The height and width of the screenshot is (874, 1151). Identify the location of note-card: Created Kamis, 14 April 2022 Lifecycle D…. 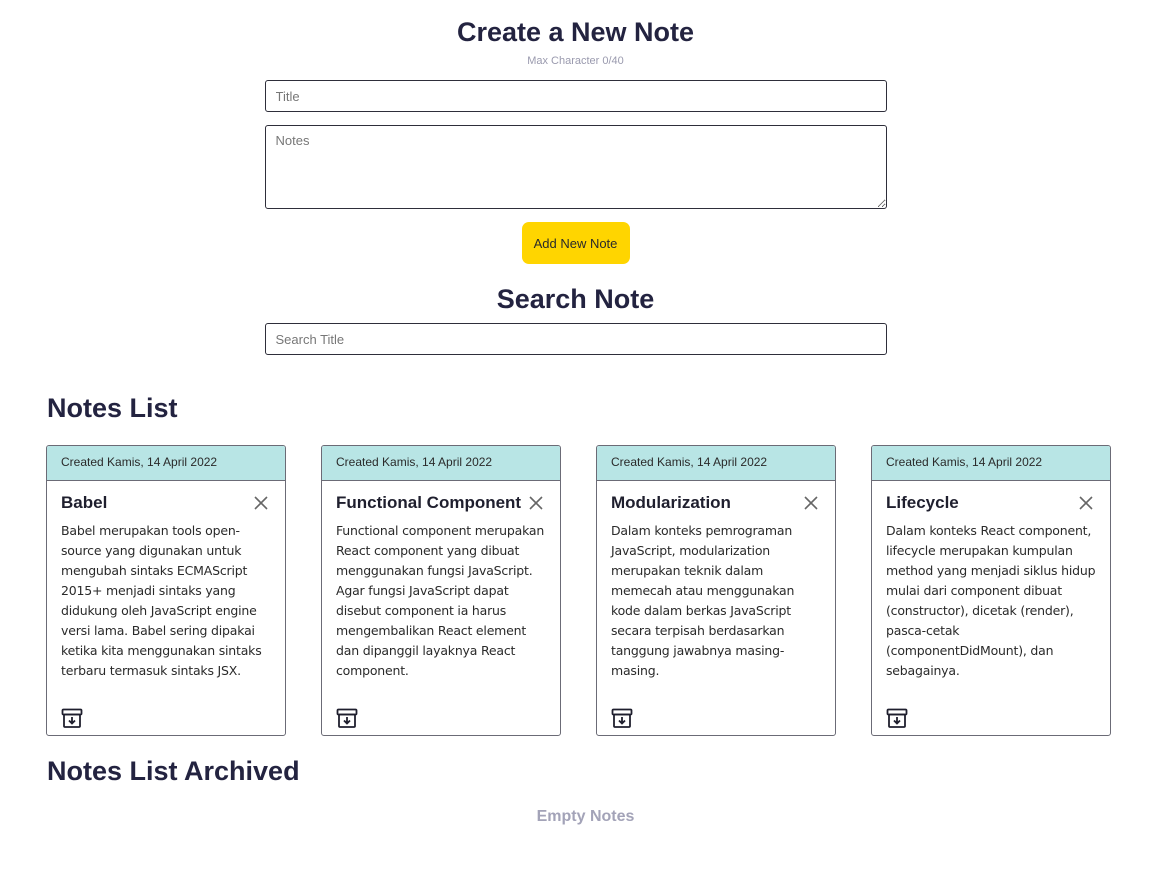
(991, 590).